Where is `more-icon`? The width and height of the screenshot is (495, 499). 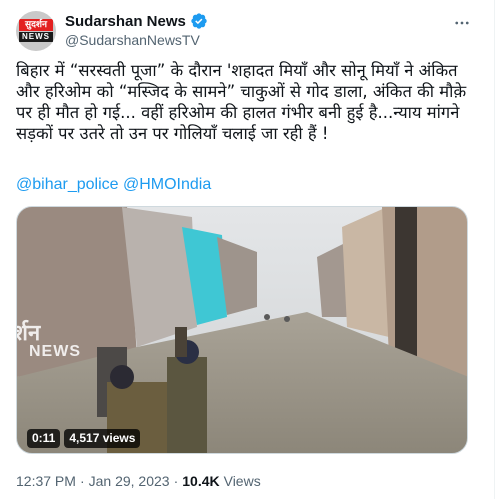 more-icon is located at coordinates (462, 23).